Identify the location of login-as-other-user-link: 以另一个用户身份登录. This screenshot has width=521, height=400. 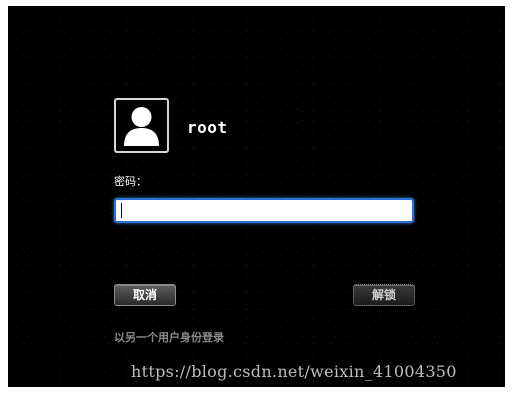
(169, 337).